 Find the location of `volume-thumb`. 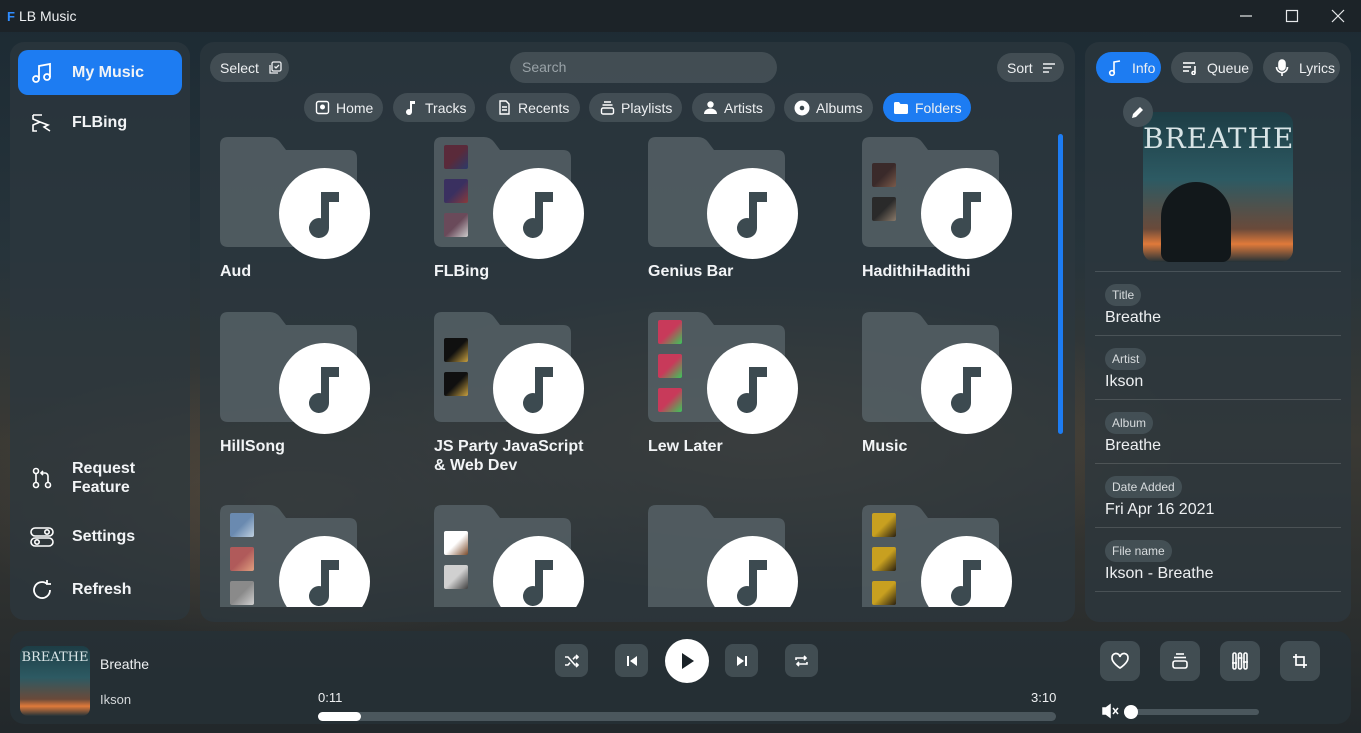

volume-thumb is located at coordinates (1131, 712).